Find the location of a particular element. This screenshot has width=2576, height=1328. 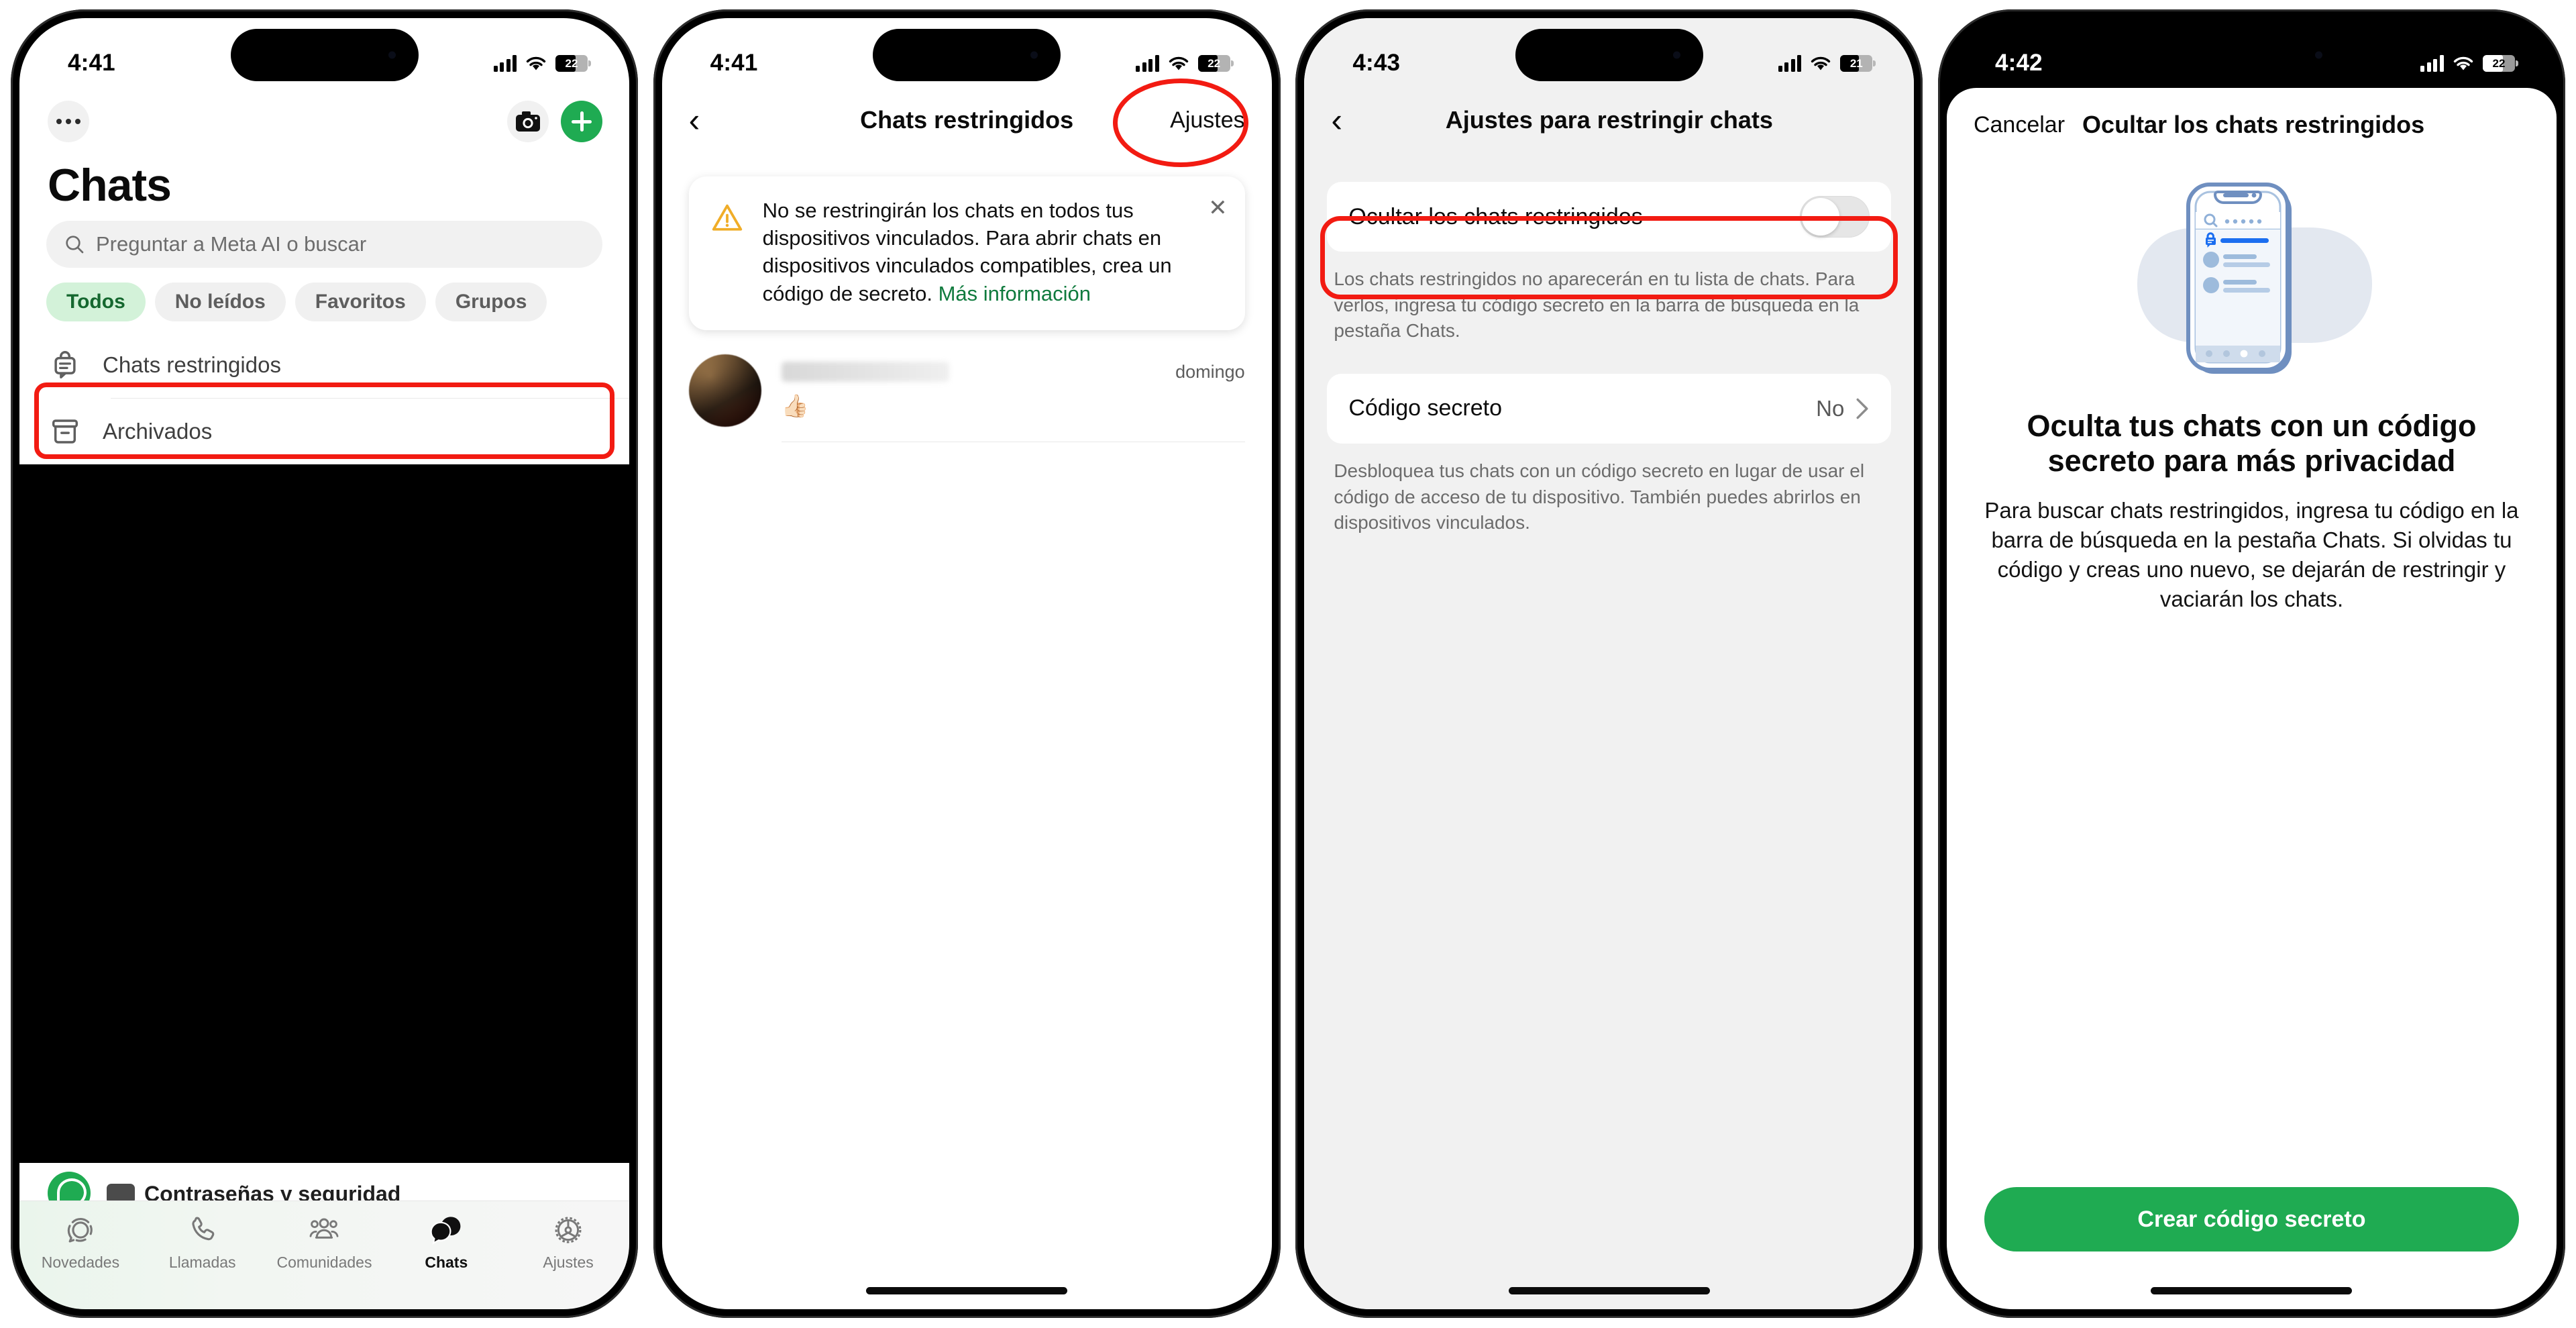

tab-chats: Chats is located at coordinates (446, 1242).